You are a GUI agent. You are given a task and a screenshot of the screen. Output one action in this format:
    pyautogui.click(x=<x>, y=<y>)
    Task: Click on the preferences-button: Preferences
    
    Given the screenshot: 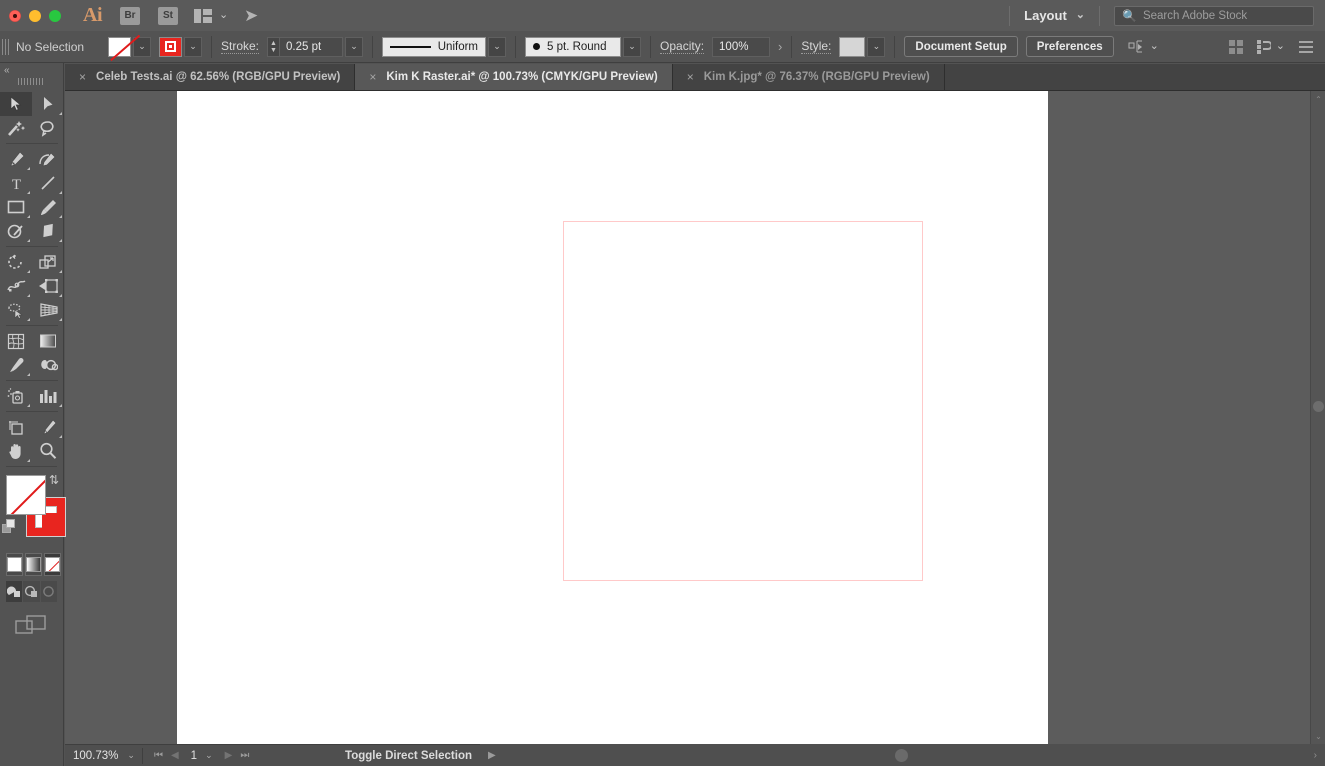 What is the action you would take?
    pyautogui.click(x=1069, y=46)
    